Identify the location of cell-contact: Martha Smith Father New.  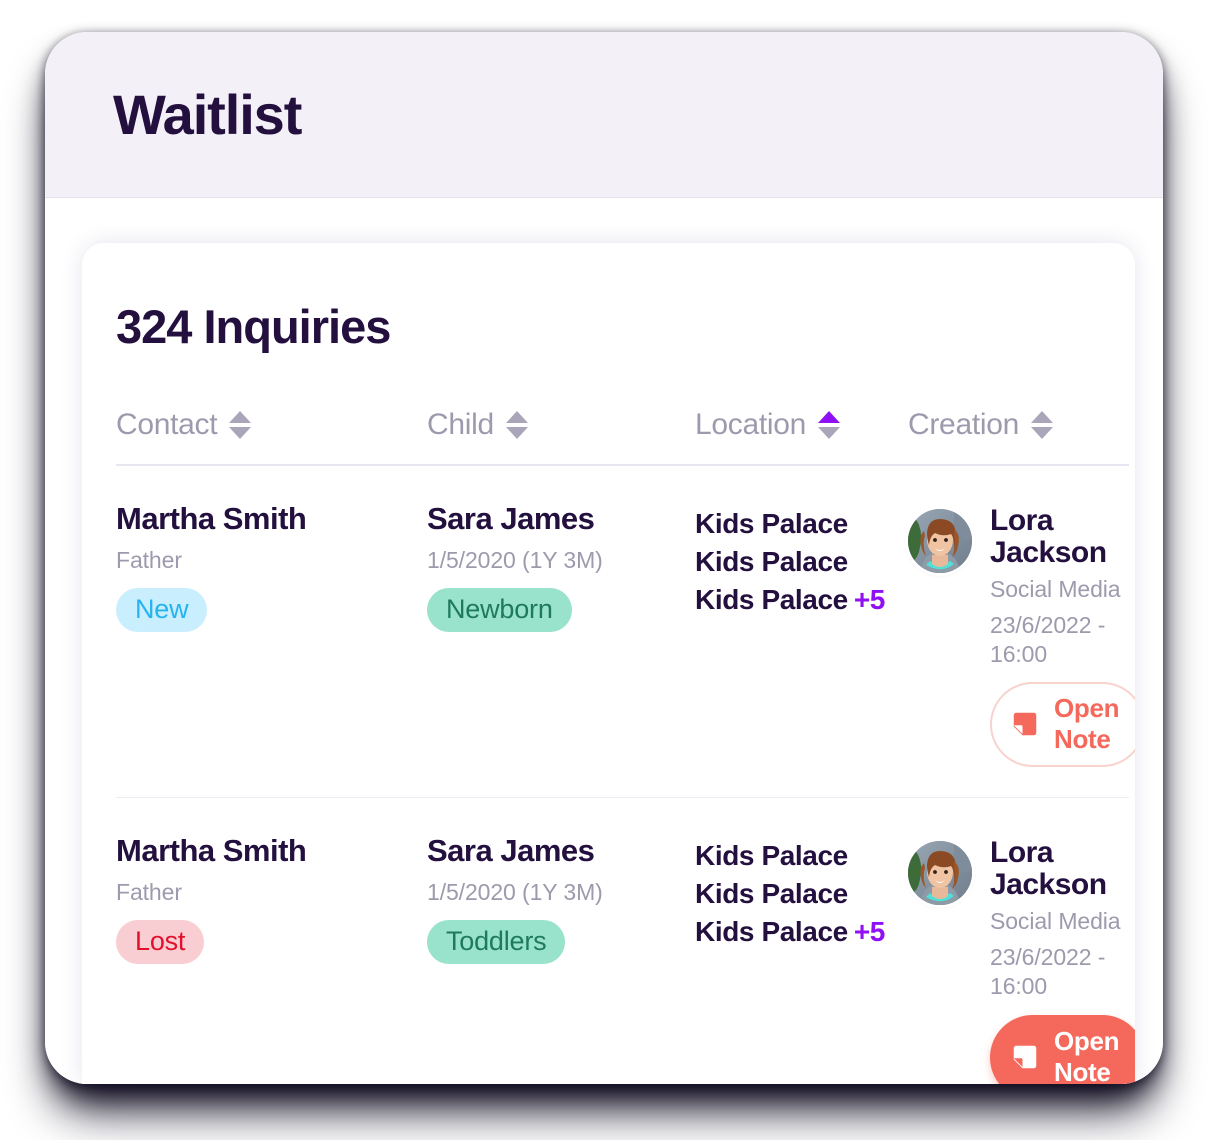
(271, 566).